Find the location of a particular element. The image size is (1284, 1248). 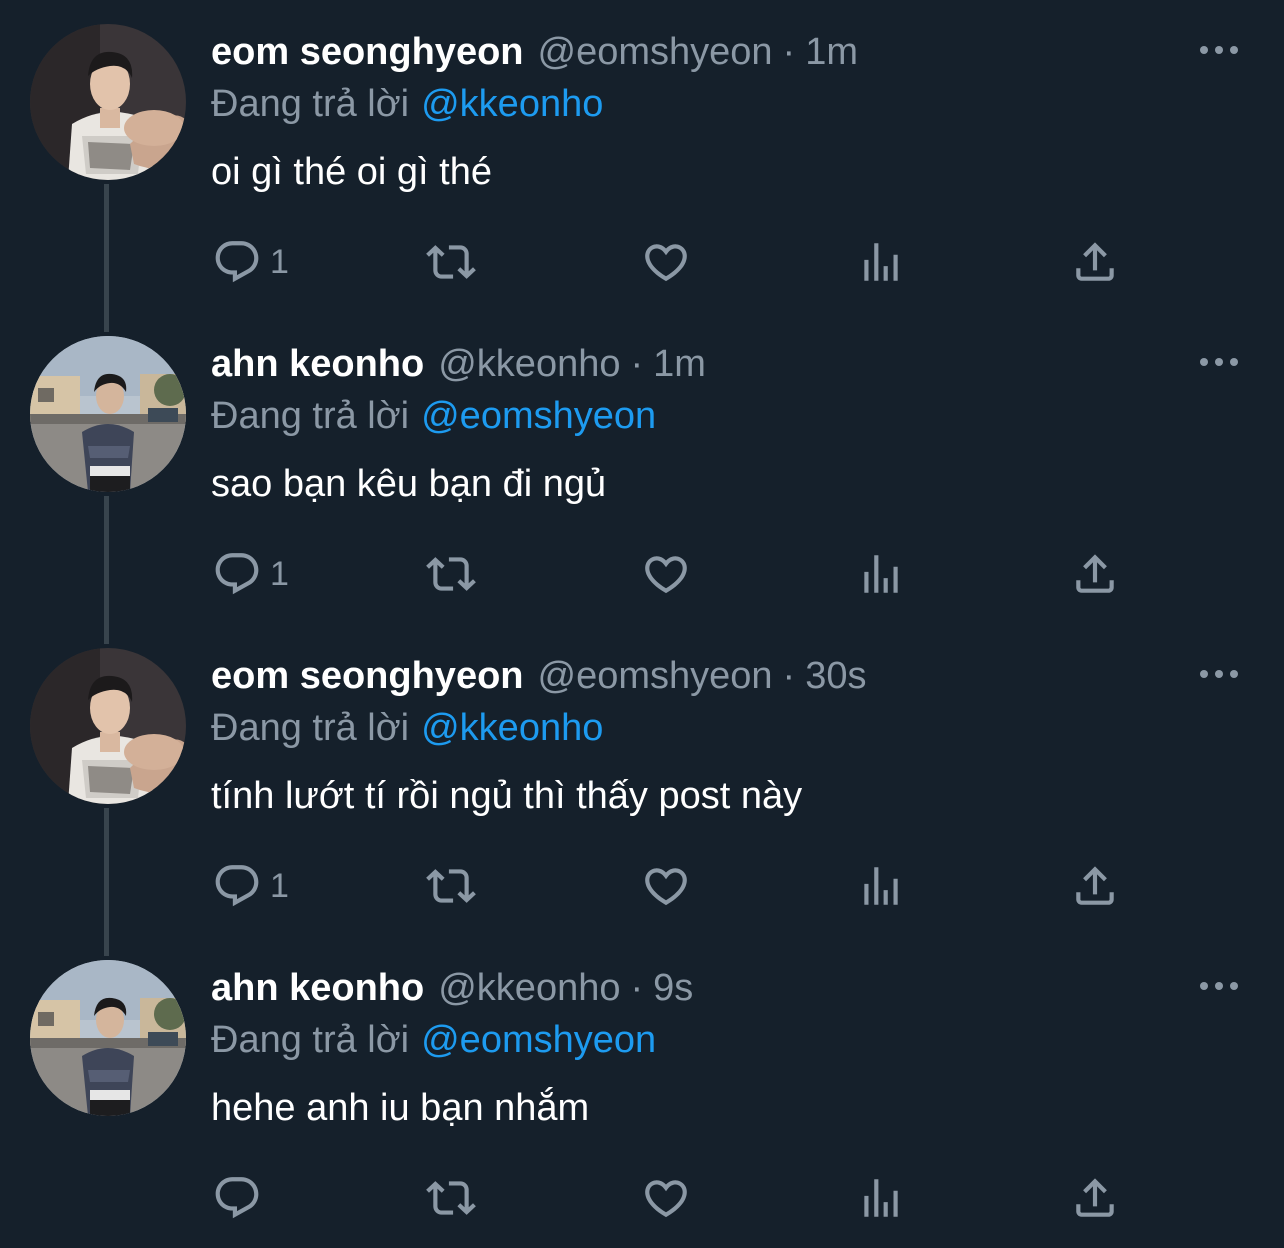

tweet-actions is located at coordinates (642, 1198).